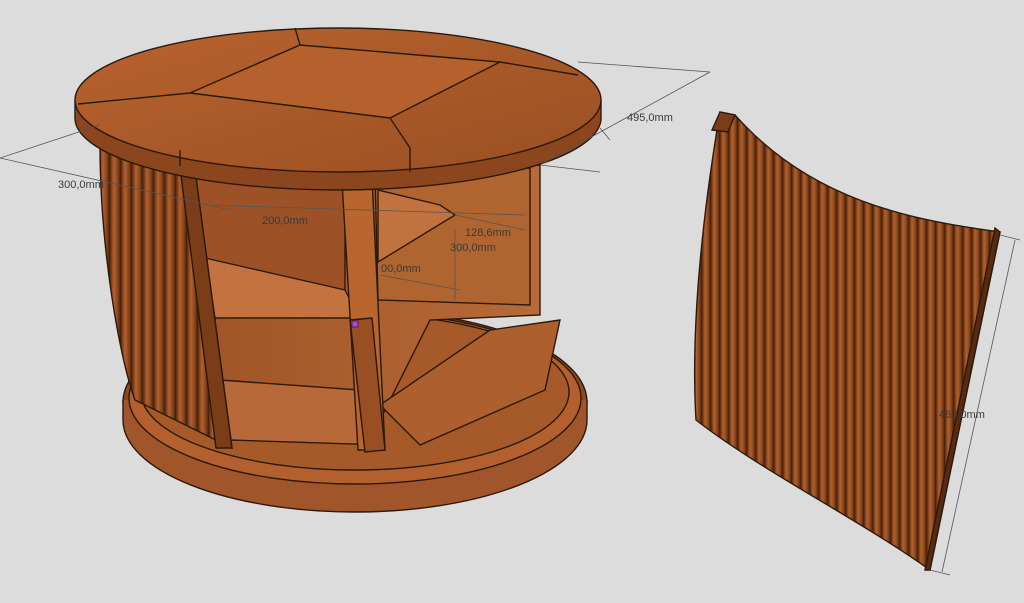 The width and height of the screenshot is (1024, 603). What do you see at coordinates (473, 248) in the screenshot?
I see `dim-inner-height: 300,0mm` at bounding box center [473, 248].